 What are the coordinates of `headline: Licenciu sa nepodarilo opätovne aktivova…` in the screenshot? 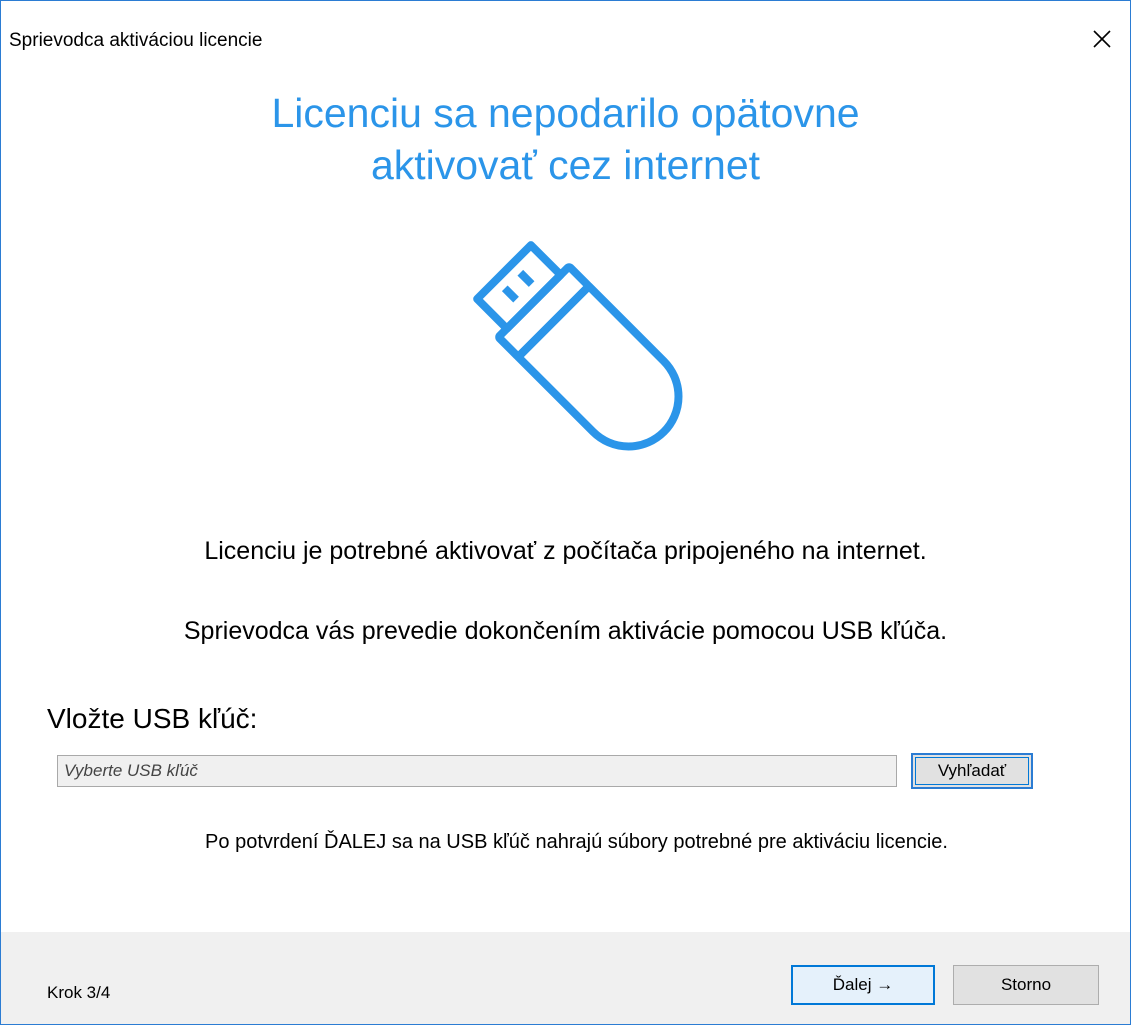 It's located at (565, 139).